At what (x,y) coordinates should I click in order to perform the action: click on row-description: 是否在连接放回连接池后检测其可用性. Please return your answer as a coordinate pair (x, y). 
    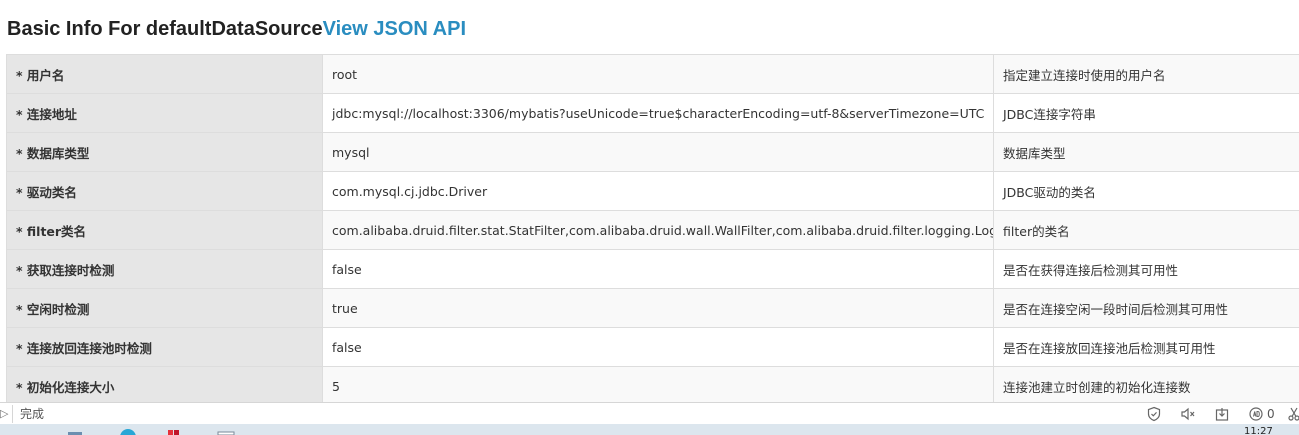
    Looking at the image, I should click on (1146, 347).